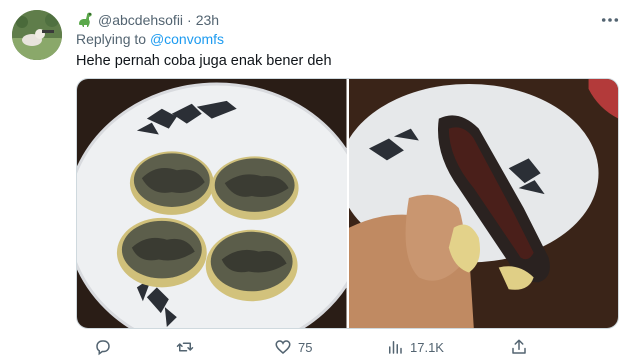  I want to click on retweet-icon, so click(185, 347).